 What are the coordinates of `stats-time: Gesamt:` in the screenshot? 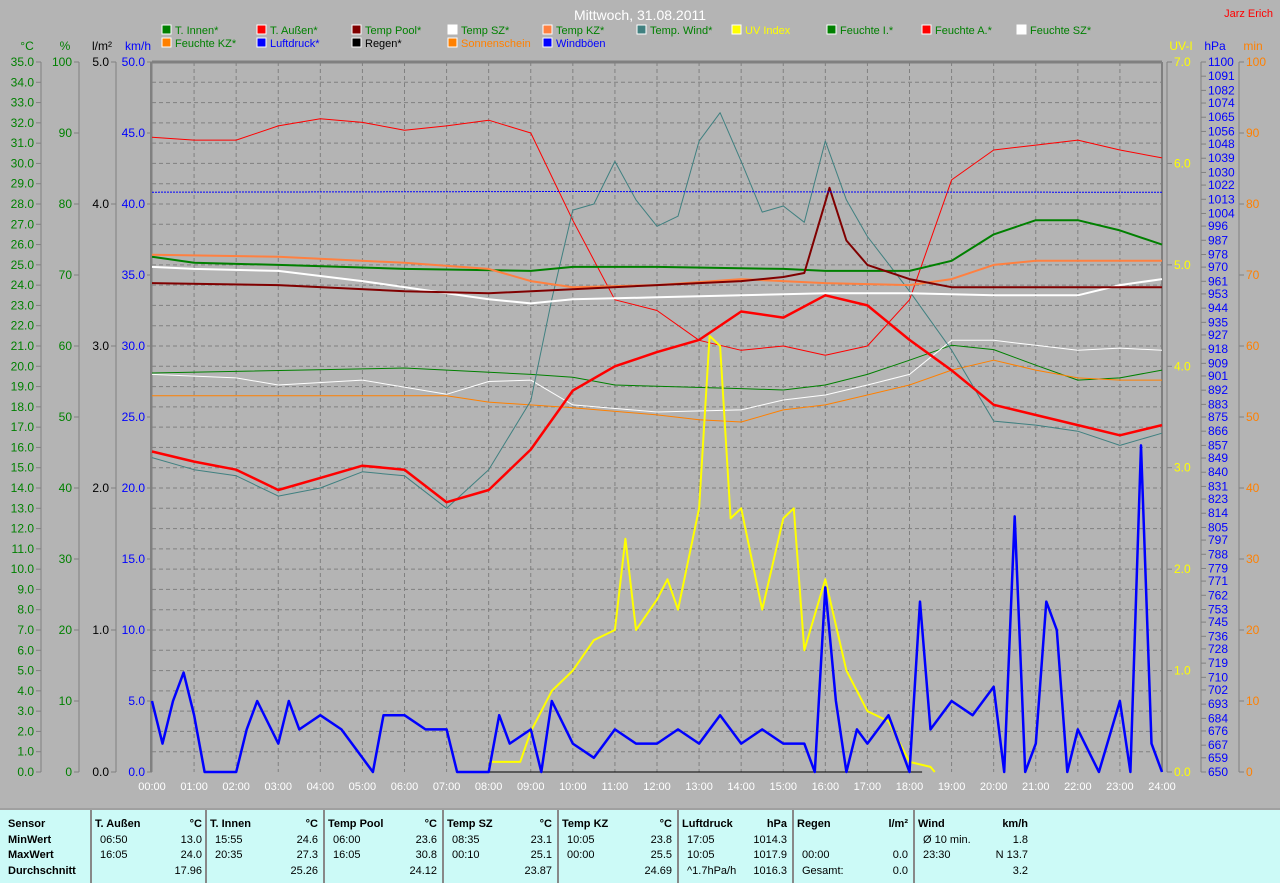 It's located at (823, 871).